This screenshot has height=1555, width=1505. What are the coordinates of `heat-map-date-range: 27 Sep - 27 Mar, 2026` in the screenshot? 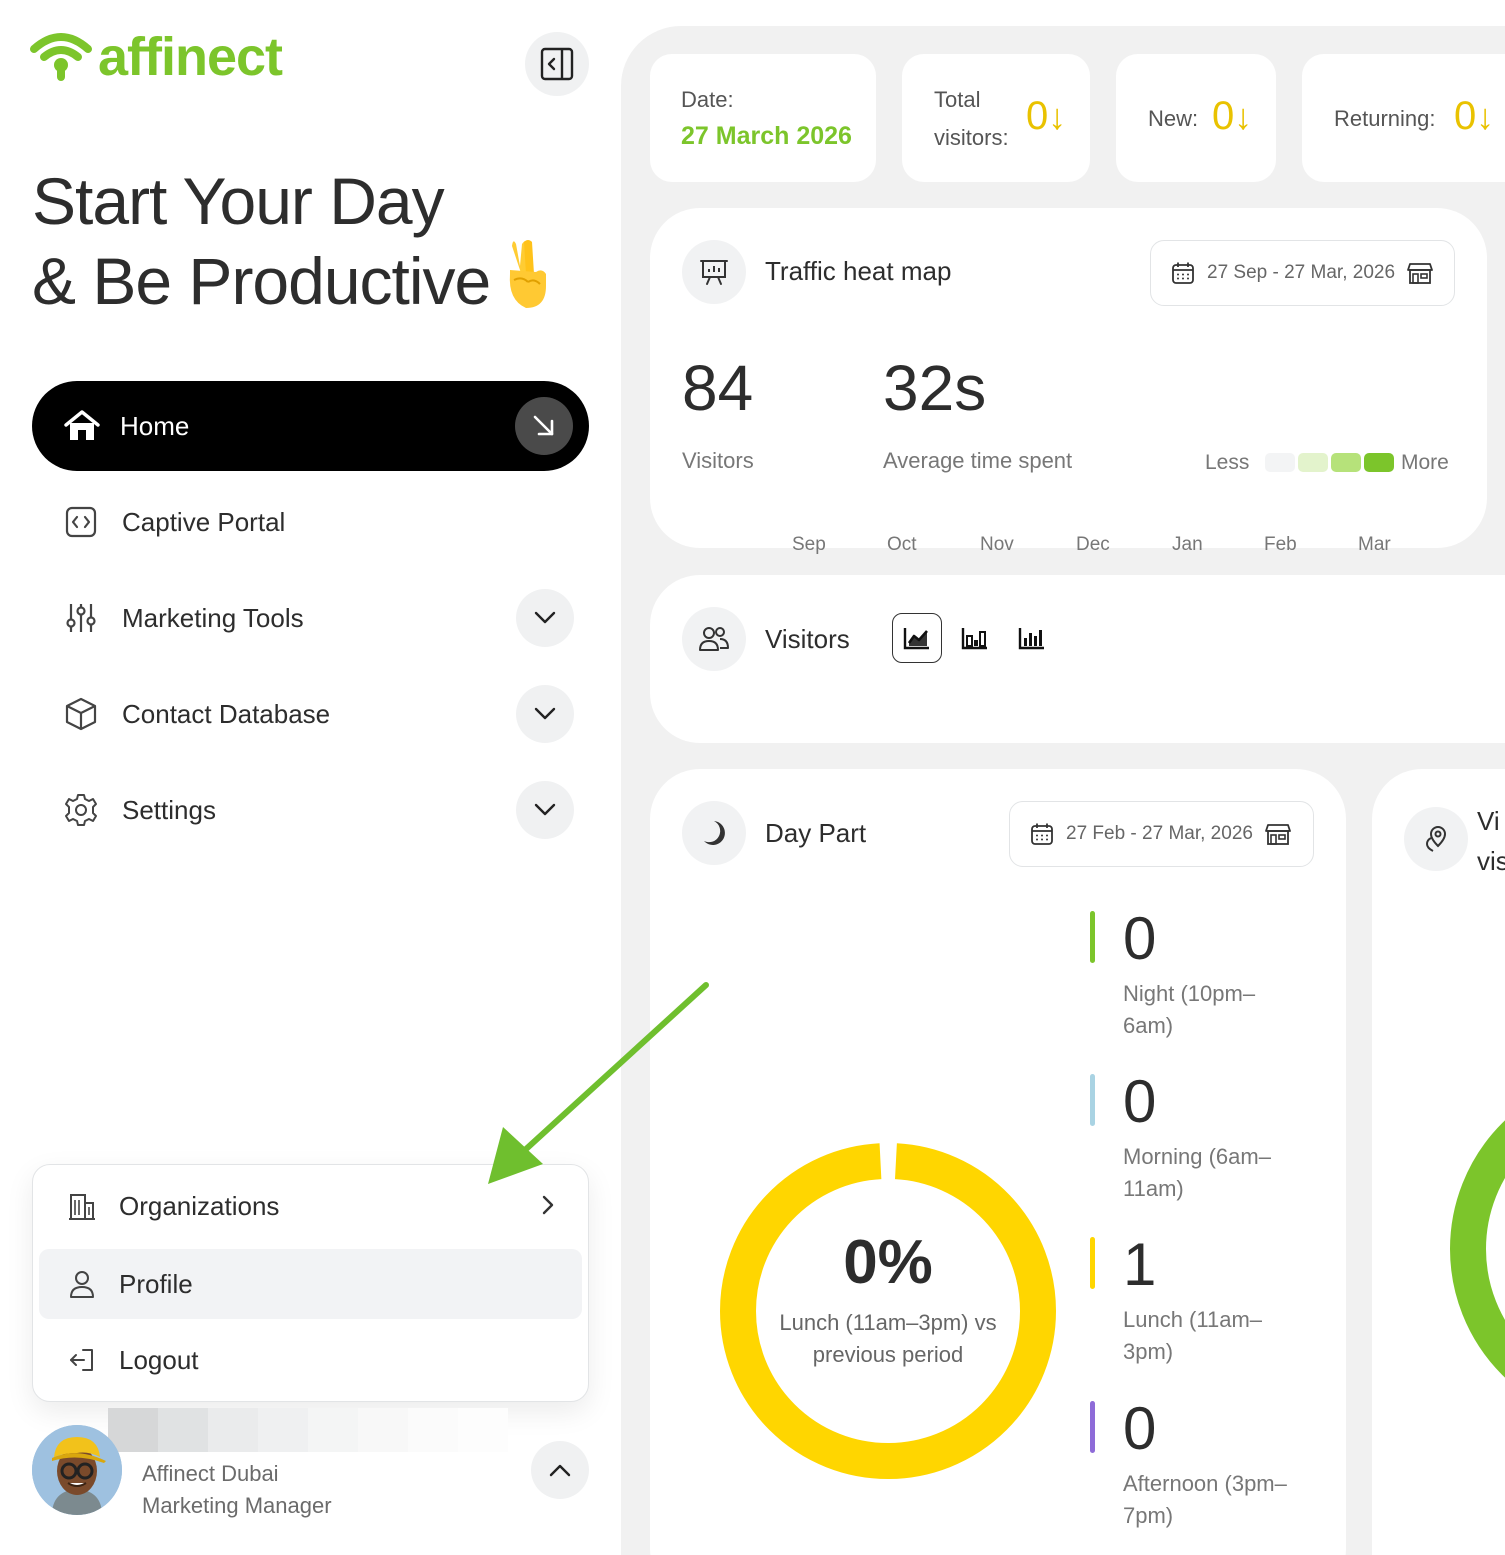 It's located at (1301, 272).